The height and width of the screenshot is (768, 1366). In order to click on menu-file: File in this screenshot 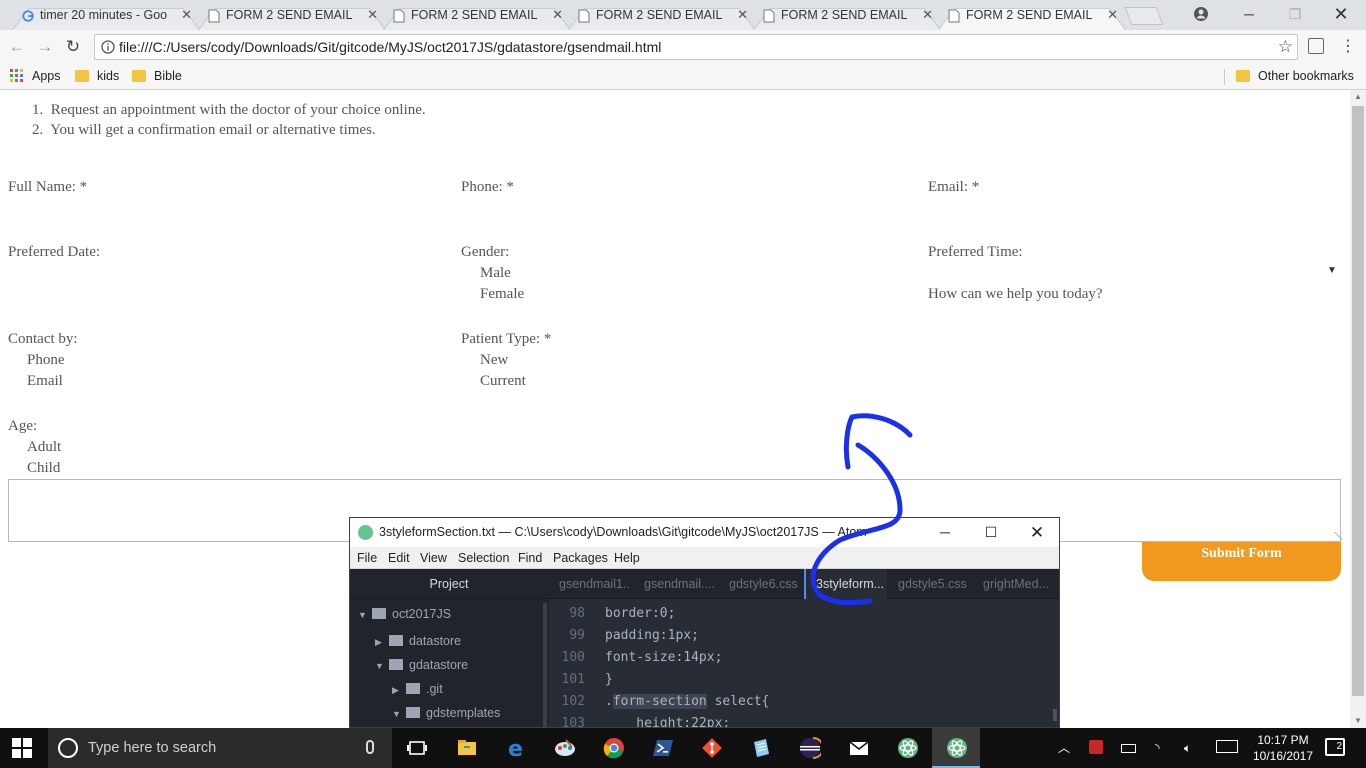, I will do `click(367, 558)`.